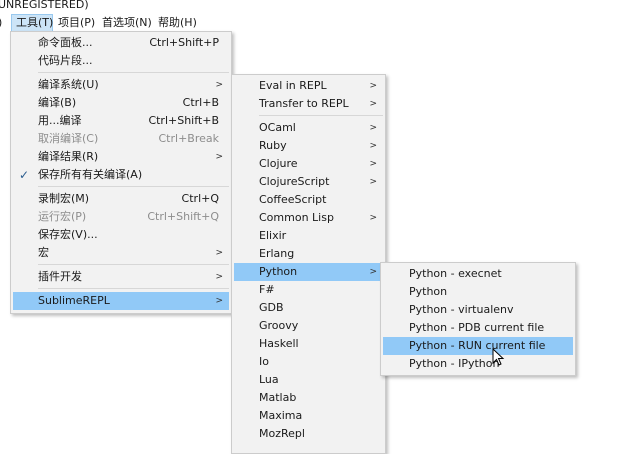 This screenshot has width=620, height=454. I want to click on menu-item-ruby: Ruby >, so click(308, 146).